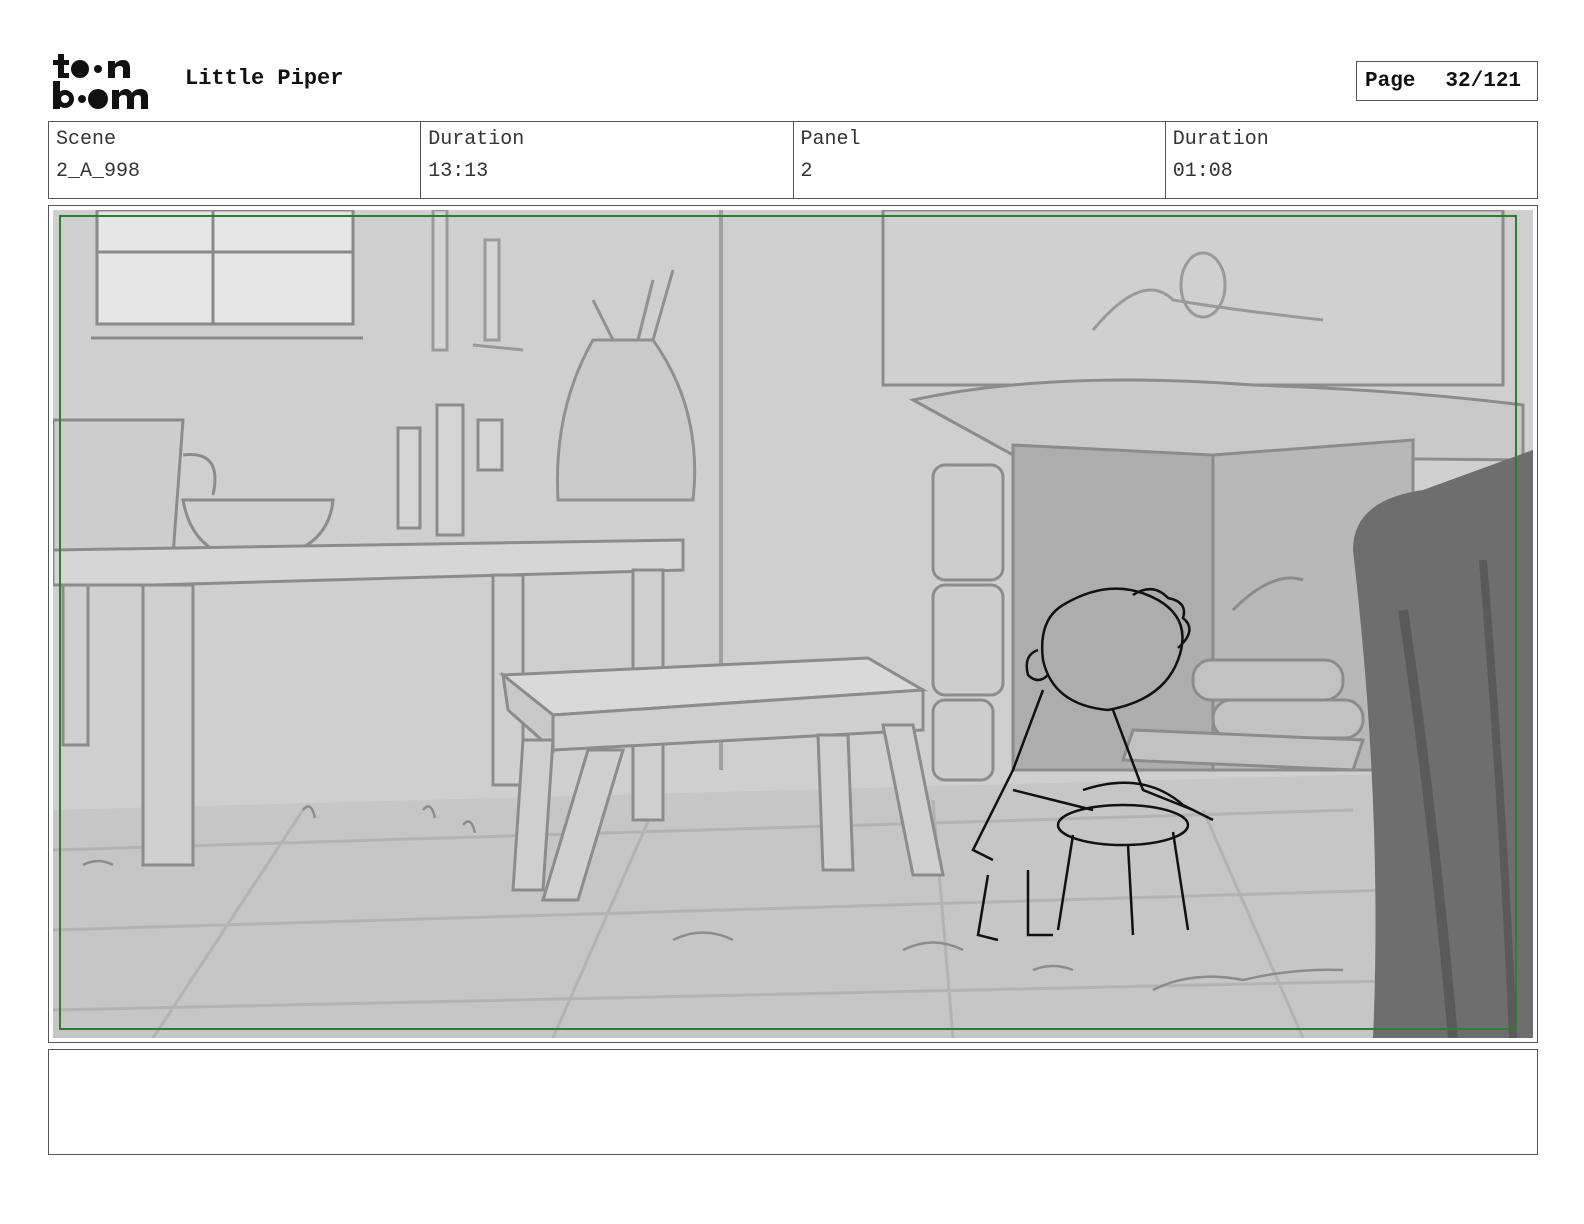  I want to click on panel-value: 2, so click(806, 171).